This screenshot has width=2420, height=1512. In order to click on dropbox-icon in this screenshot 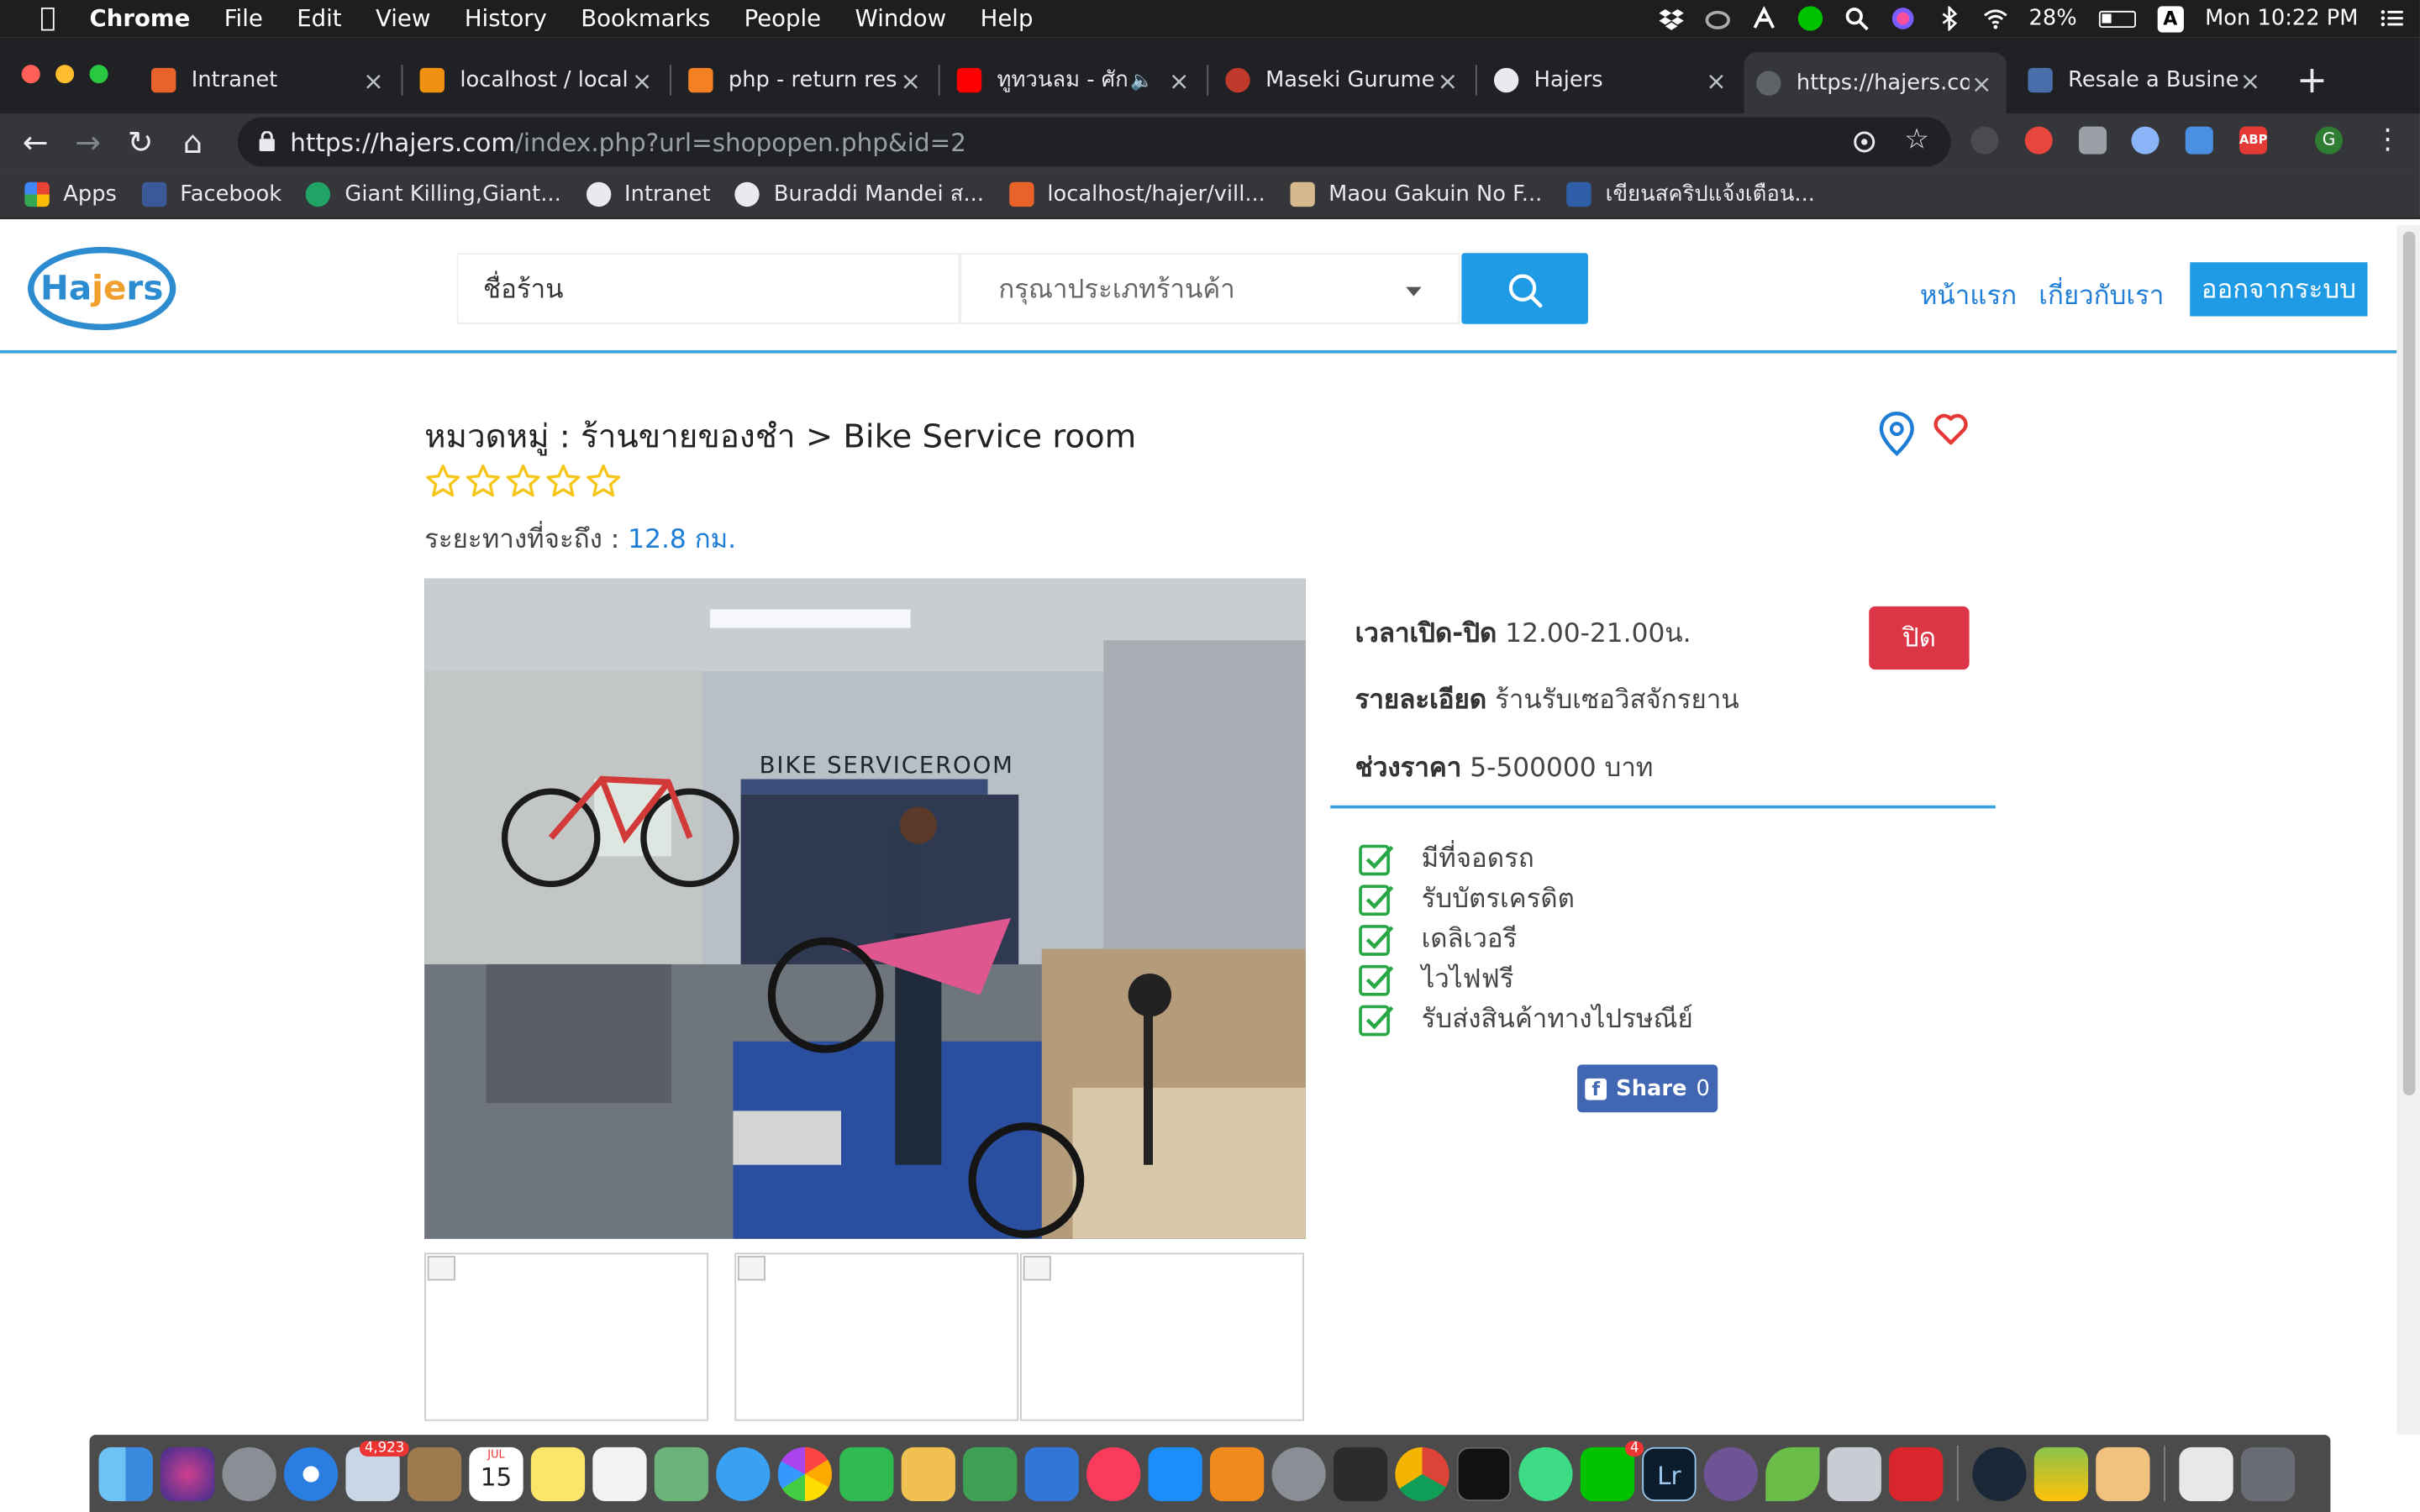, I will do `click(1671, 18)`.